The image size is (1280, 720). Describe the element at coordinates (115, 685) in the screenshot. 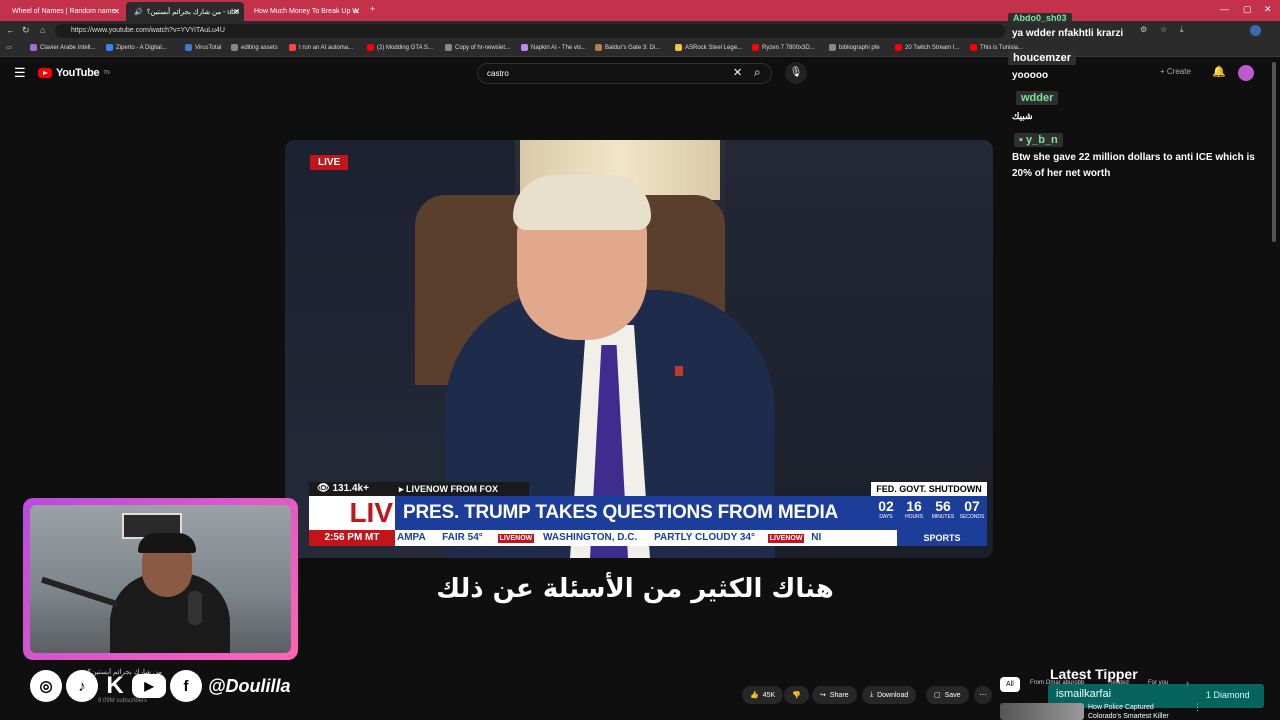

I see `kick-icon: K` at that location.